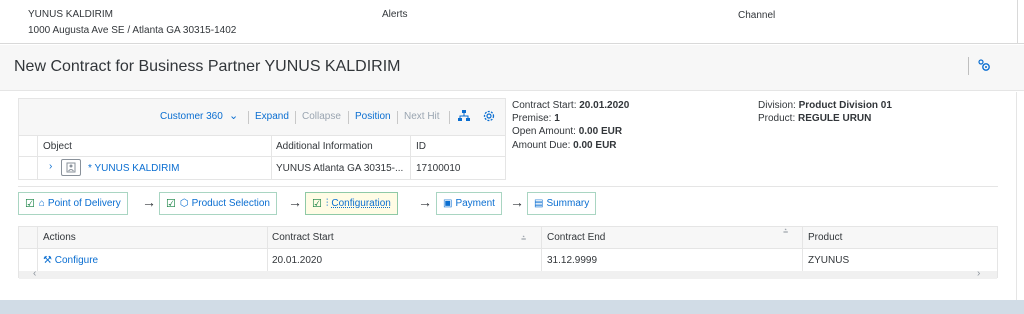  I want to click on product-icon: ⬡, so click(184, 203).